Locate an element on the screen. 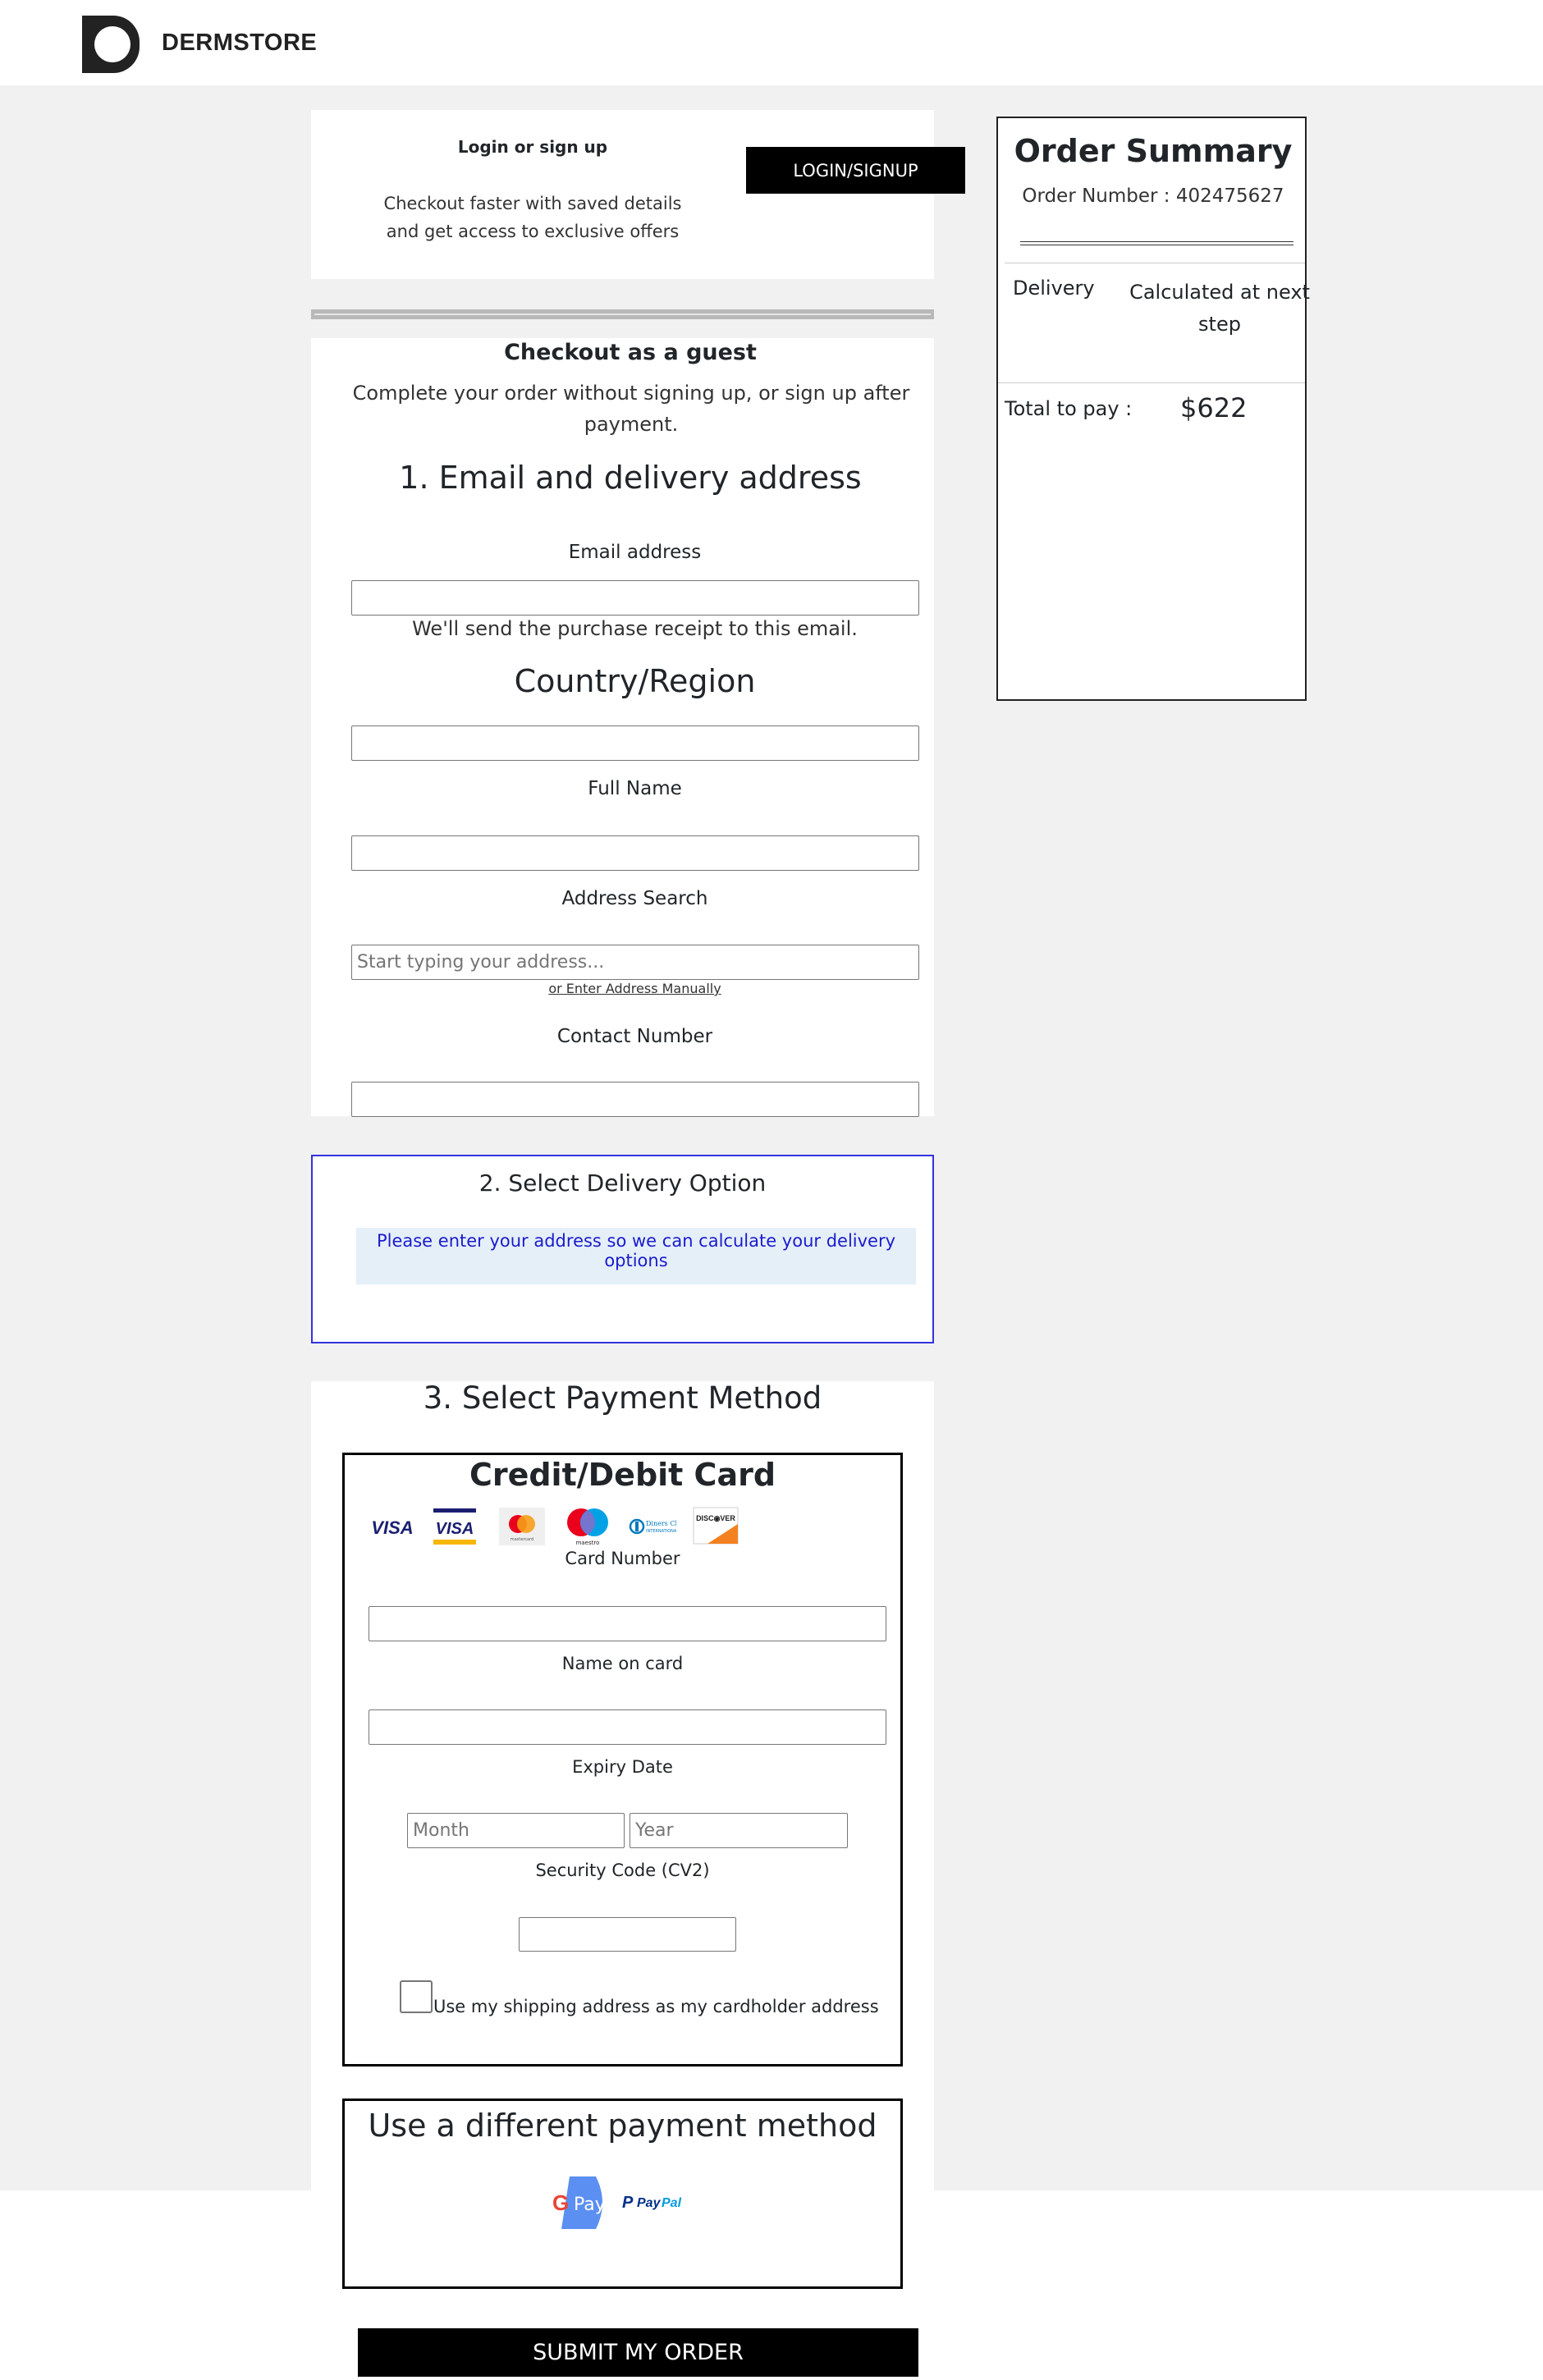 This screenshot has height=2380, width=1543. section2-title: 2. Select Delivery Option is located at coordinates (622, 1183).